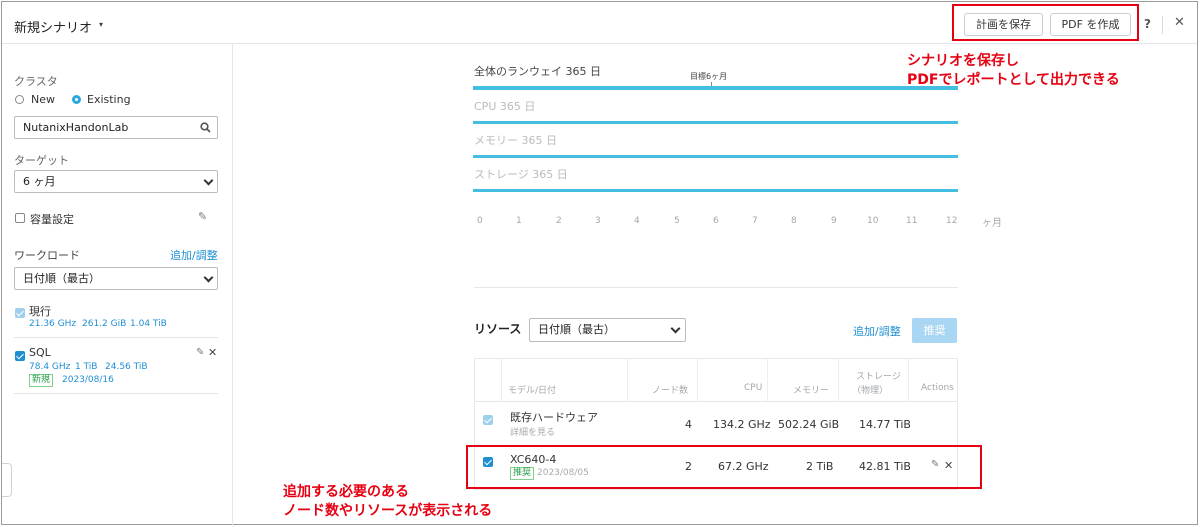 This screenshot has height=527, width=1200. What do you see at coordinates (40, 311) in the screenshot?
I see `workload-name: 現行` at bounding box center [40, 311].